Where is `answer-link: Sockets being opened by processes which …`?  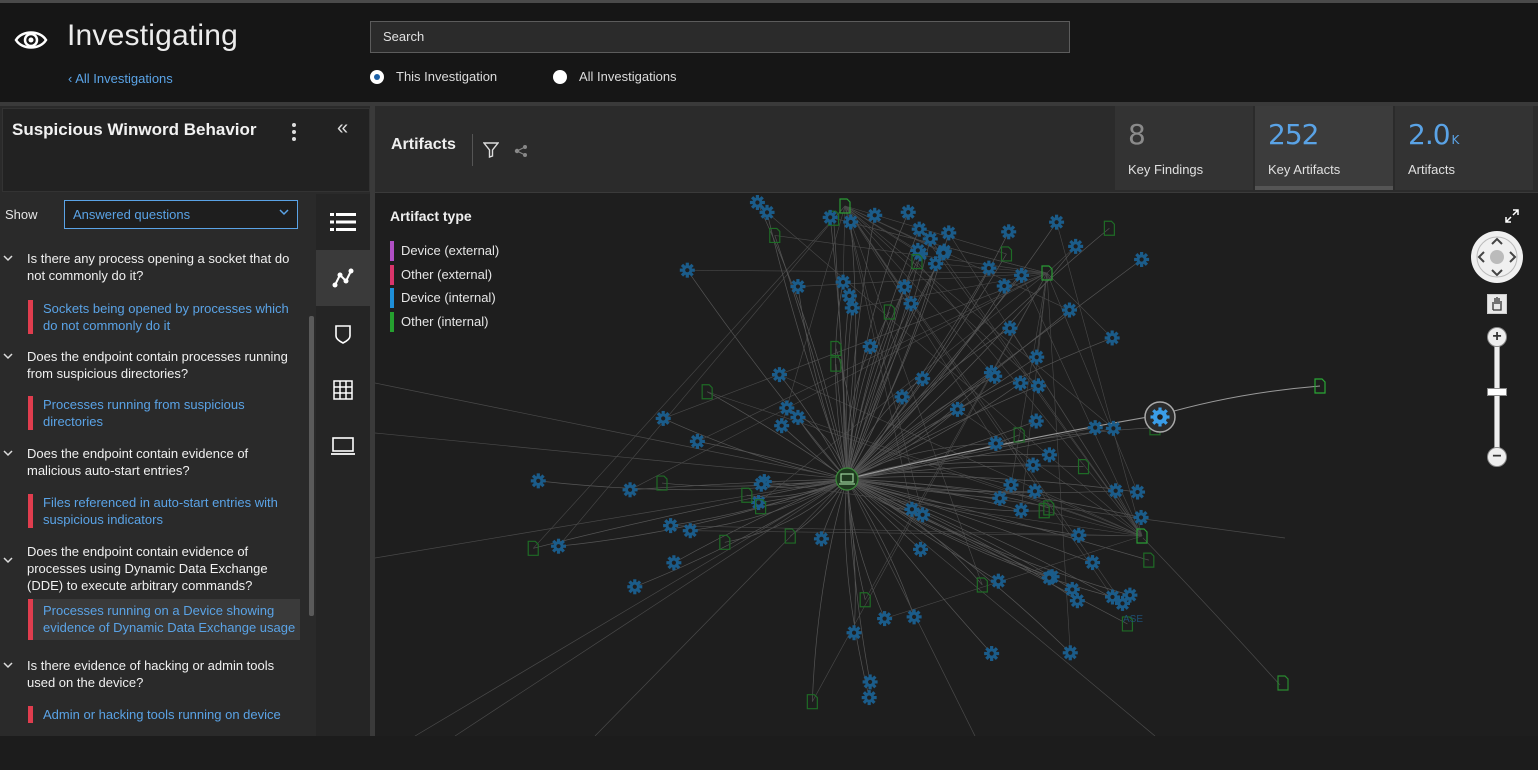
answer-link: Sockets being opened by processes which … is located at coordinates (164, 317).